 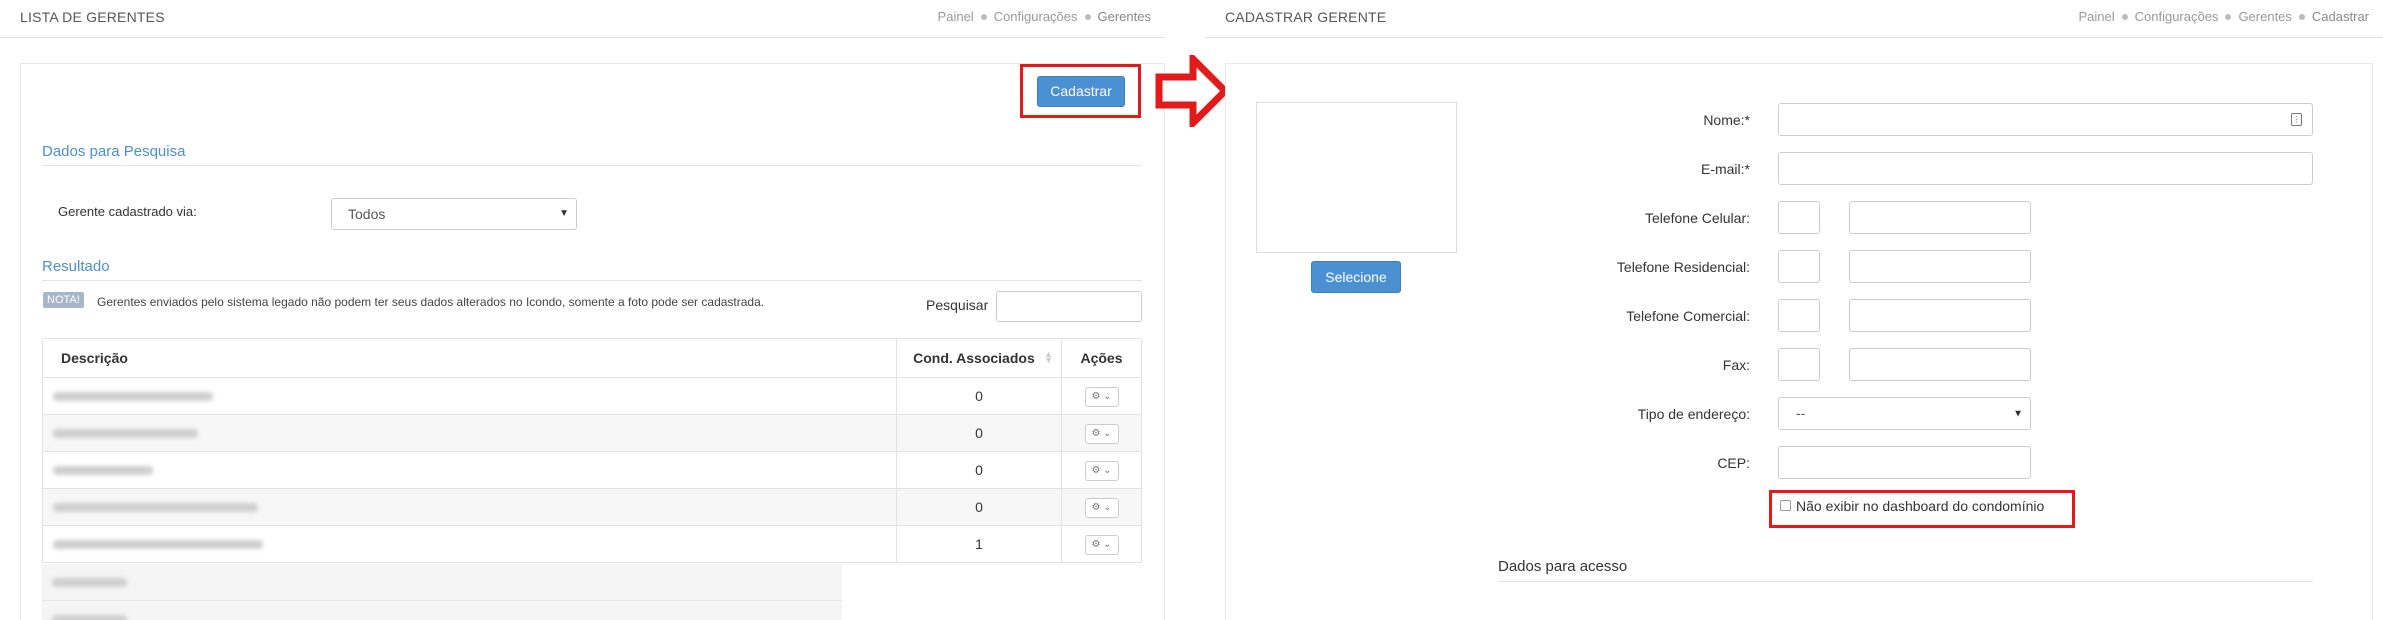 What do you see at coordinates (1940, 217) in the screenshot?
I see `celular-number-field` at bounding box center [1940, 217].